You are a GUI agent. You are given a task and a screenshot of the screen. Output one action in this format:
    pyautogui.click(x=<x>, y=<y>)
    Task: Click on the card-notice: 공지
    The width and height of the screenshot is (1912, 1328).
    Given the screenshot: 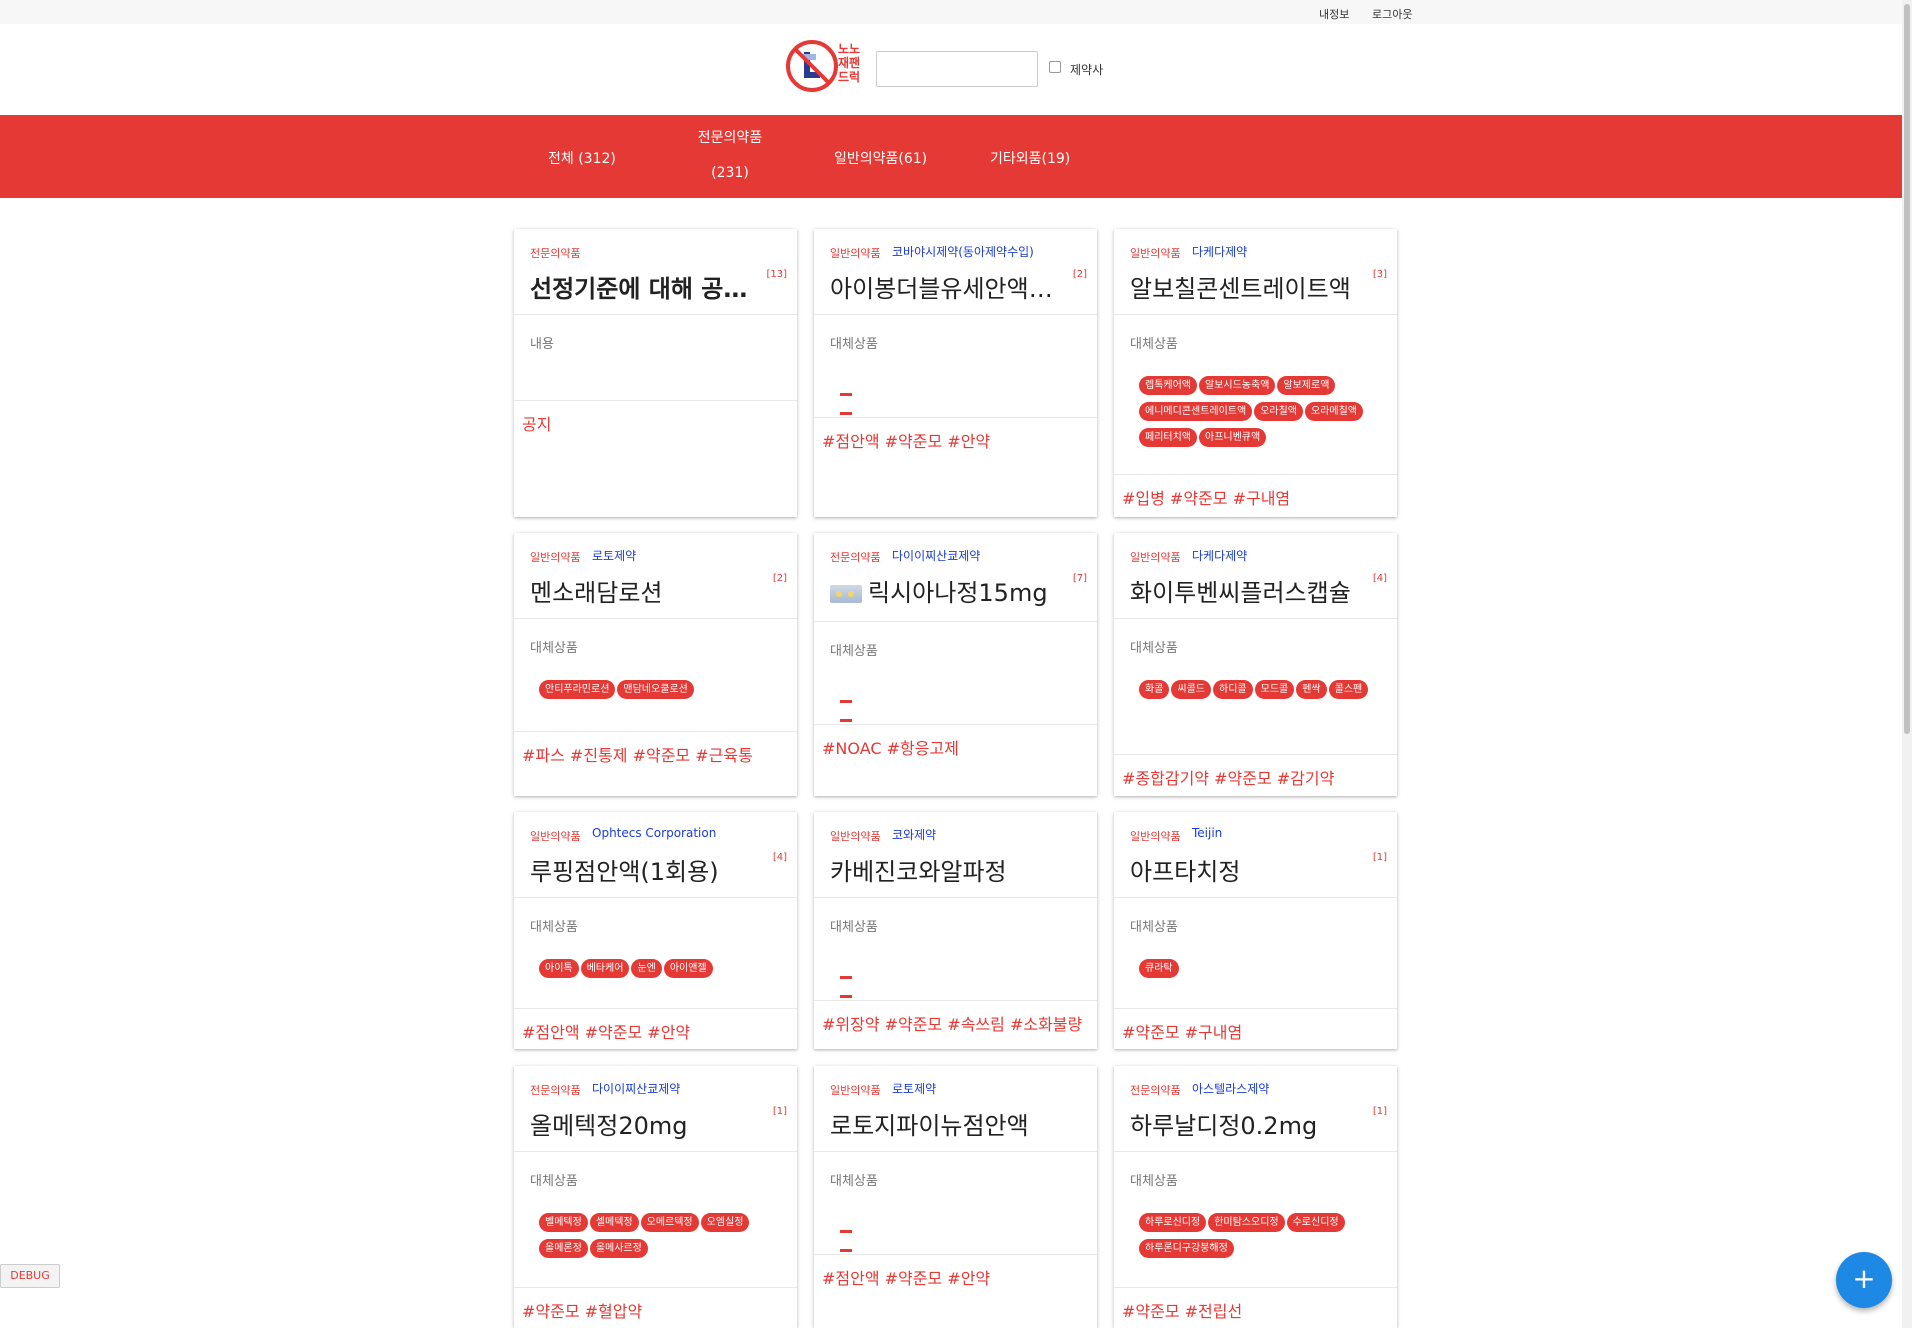 What is the action you would take?
    pyautogui.click(x=537, y=424)
    